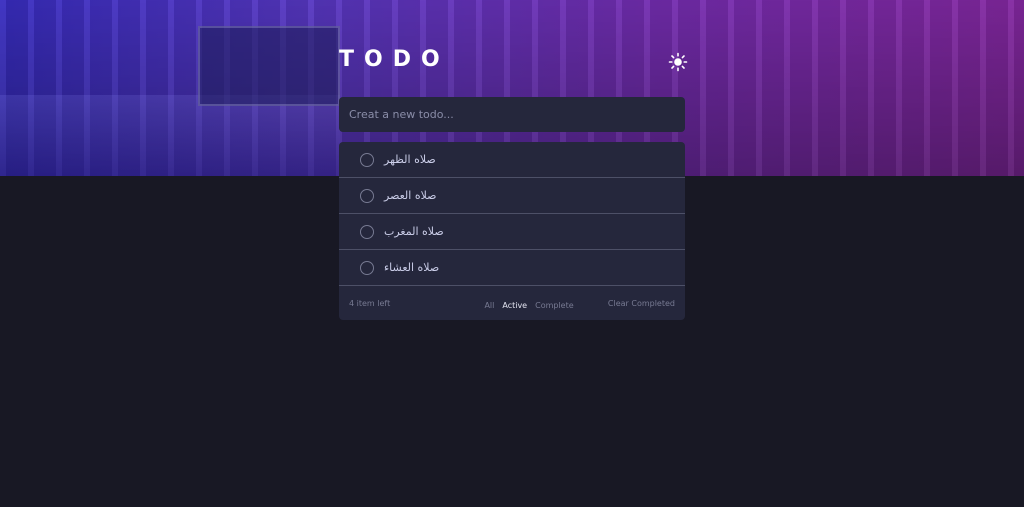  What do you see at coordinates (512, 268) in the screenshot?
I see `todo-item: صلاه العشاء` at bounding box center [512, 268].